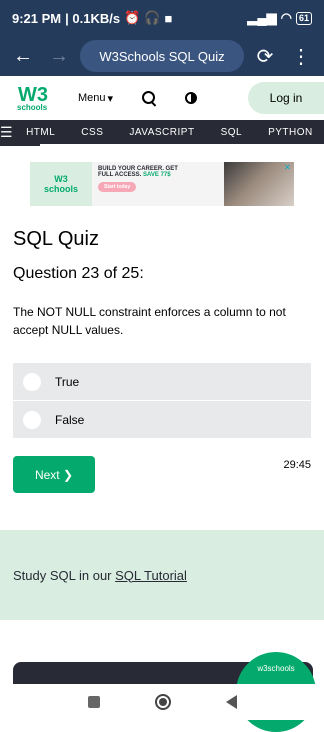 The height and width of the screenshot is (732, 324). What do you see at coordinates (231, 702) in the screenshot?
I see `back-icon` at bounding box center [231, 702].